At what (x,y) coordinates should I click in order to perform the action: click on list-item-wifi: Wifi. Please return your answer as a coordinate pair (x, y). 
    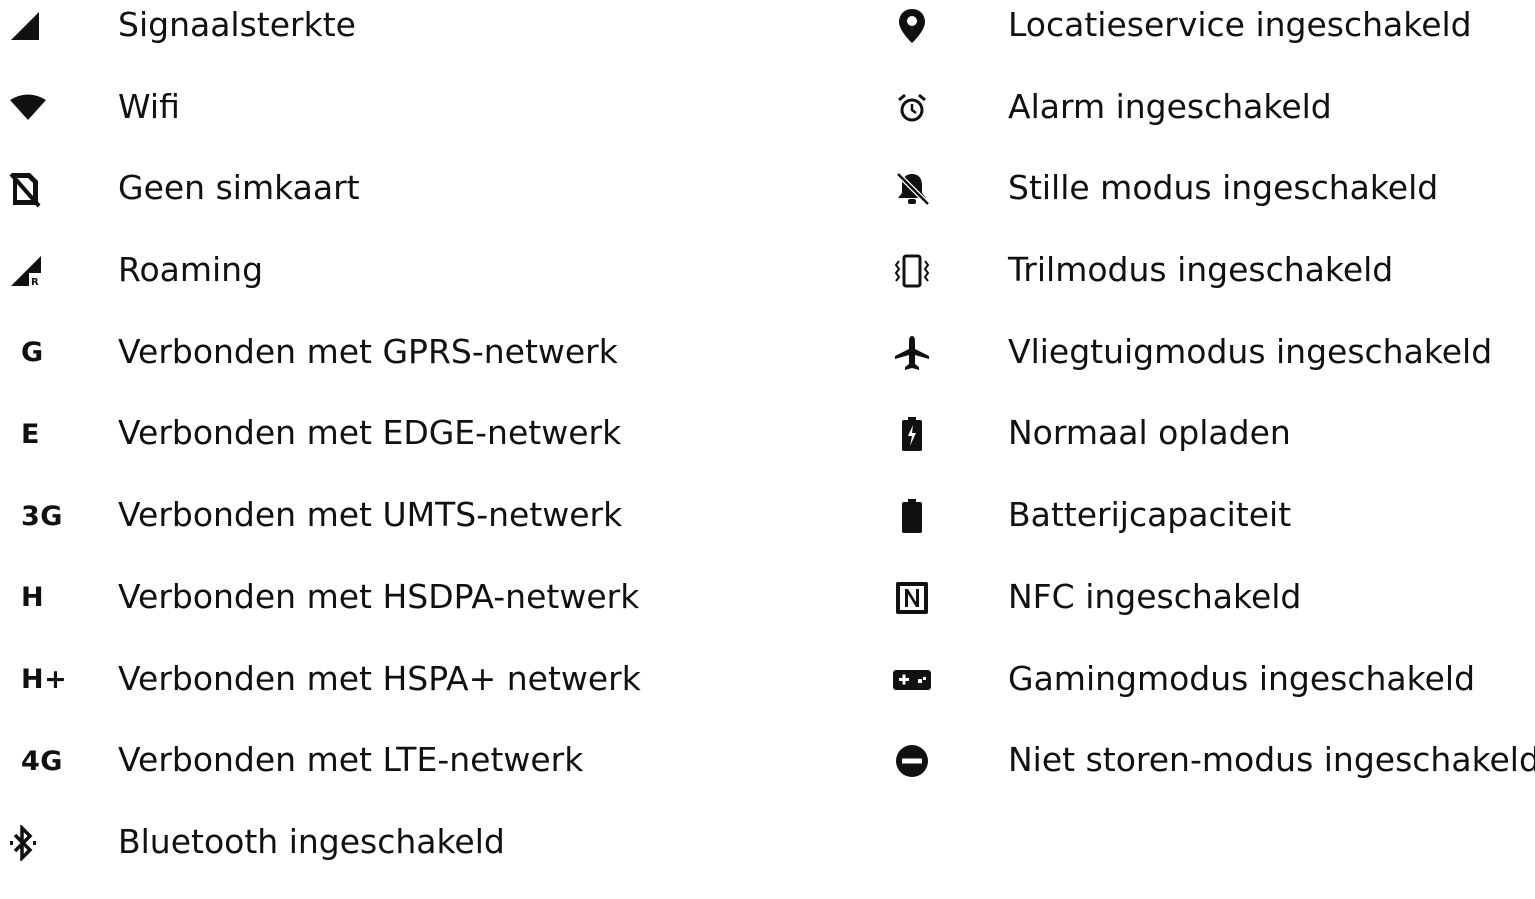
    Looking at the image, I should click on (380, 123).